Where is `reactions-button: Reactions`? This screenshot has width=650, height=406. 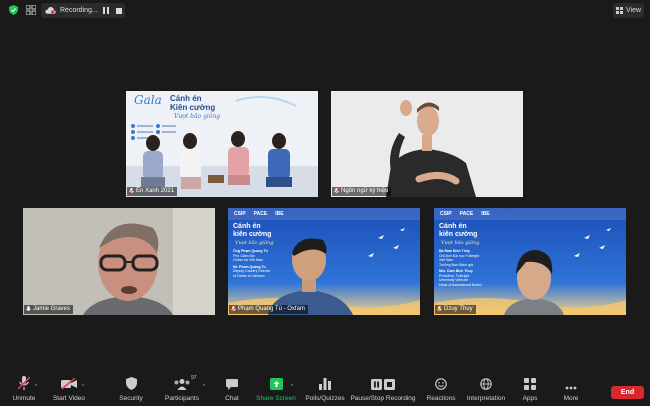 reactions-button: Reactions is located at coordinates (441, 389).